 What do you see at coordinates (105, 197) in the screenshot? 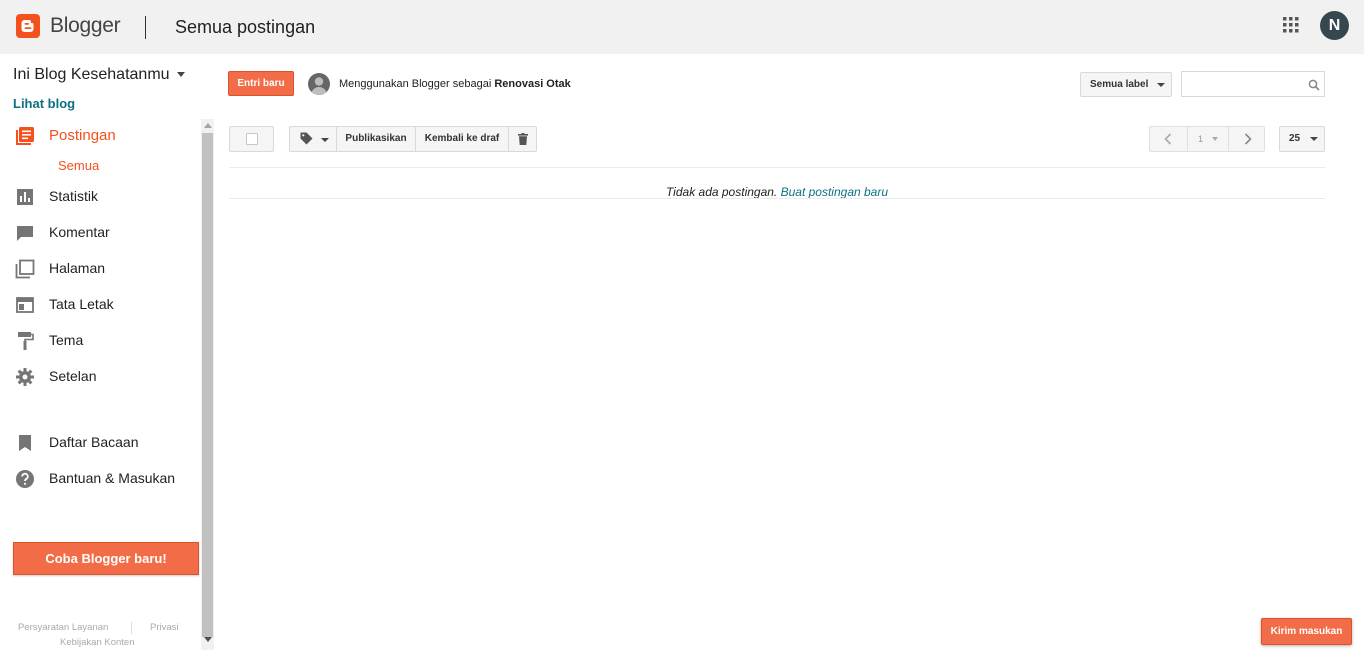
I see `sidebar-item-stats: Statistik` at bounding box center [105, 197].